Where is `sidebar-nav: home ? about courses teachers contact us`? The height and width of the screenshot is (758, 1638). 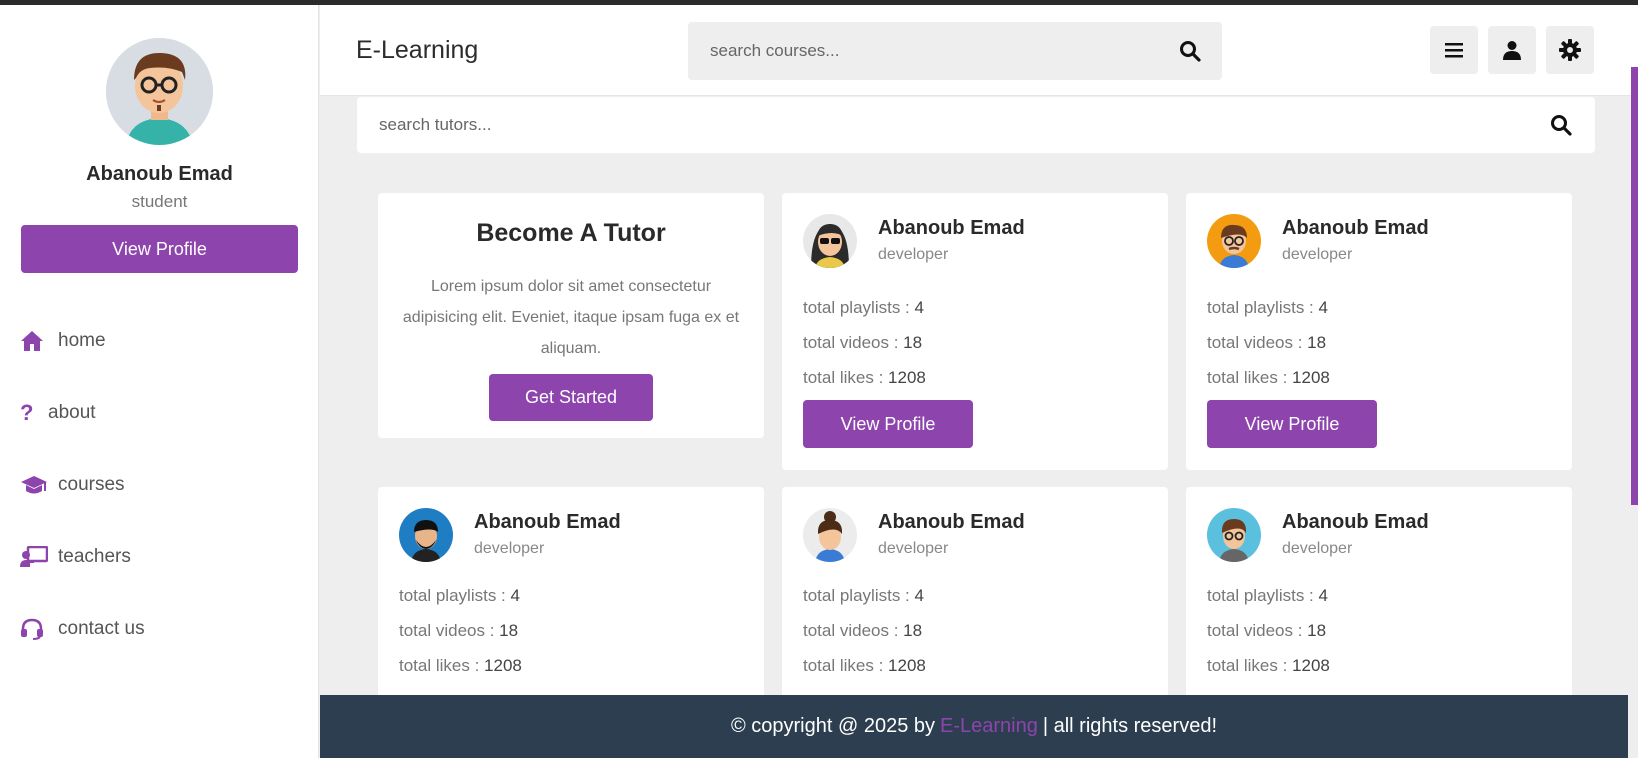 sidebar-nav: home ? about courses teachers contact us is located at coordinates (159, 485).